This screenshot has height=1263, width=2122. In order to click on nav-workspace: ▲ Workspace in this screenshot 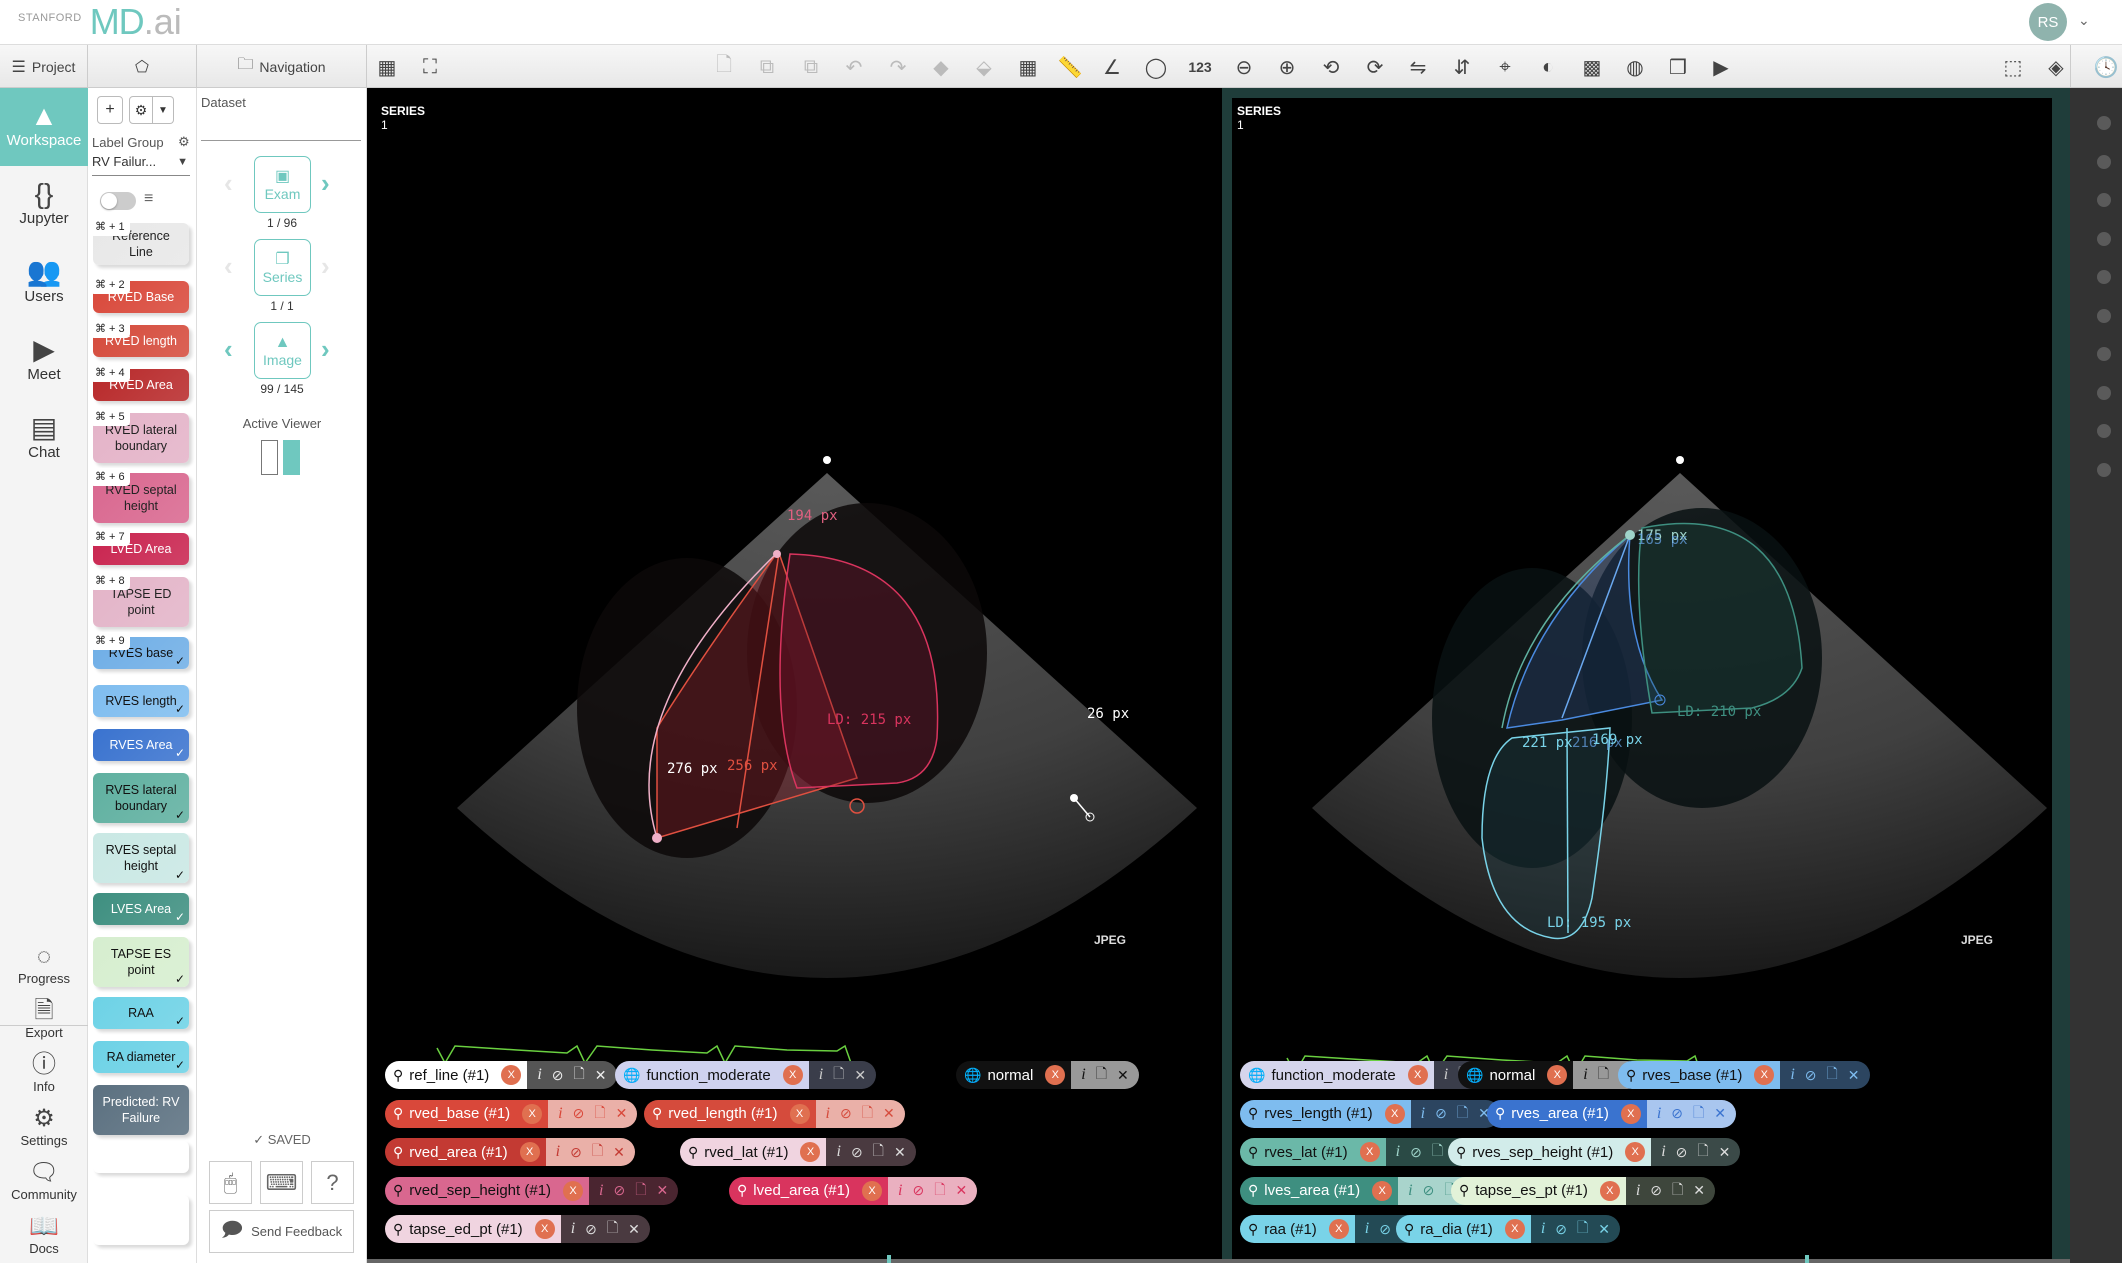, I will do `click(44, 127)`.